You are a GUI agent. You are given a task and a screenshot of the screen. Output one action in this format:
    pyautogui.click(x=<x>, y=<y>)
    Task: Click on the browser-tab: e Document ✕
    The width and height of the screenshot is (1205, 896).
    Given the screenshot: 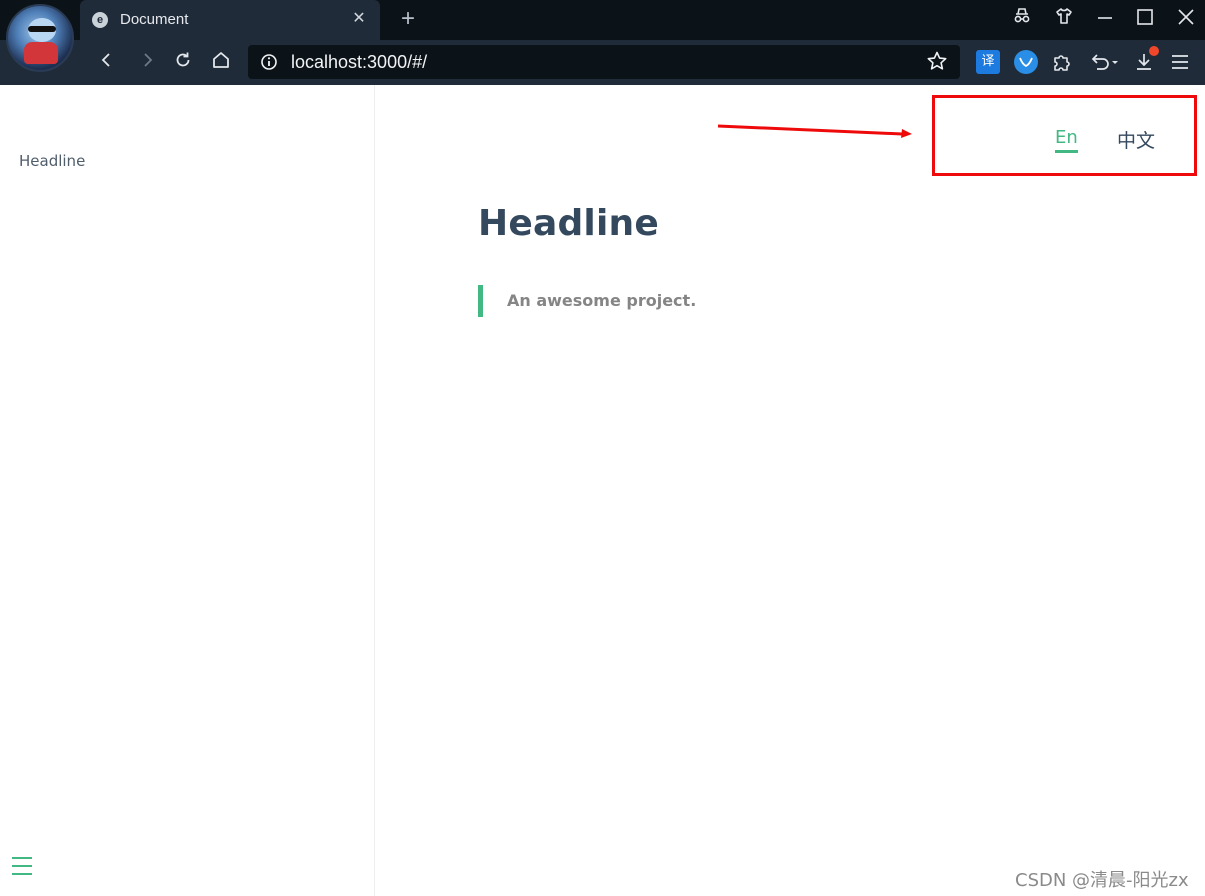 What is the action you would take?
    pyautogui.click(x=230, y=20)
    